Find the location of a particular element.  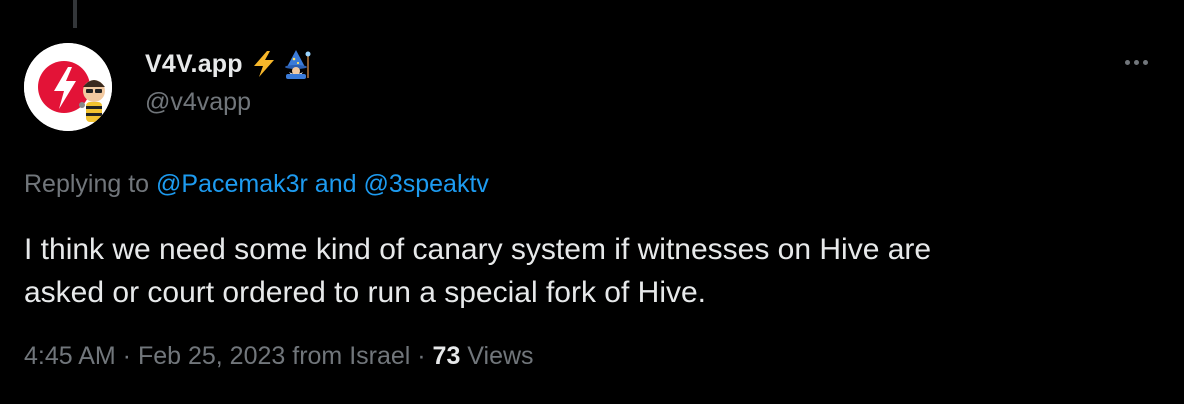

avatar is located at coordinates (68, 87).